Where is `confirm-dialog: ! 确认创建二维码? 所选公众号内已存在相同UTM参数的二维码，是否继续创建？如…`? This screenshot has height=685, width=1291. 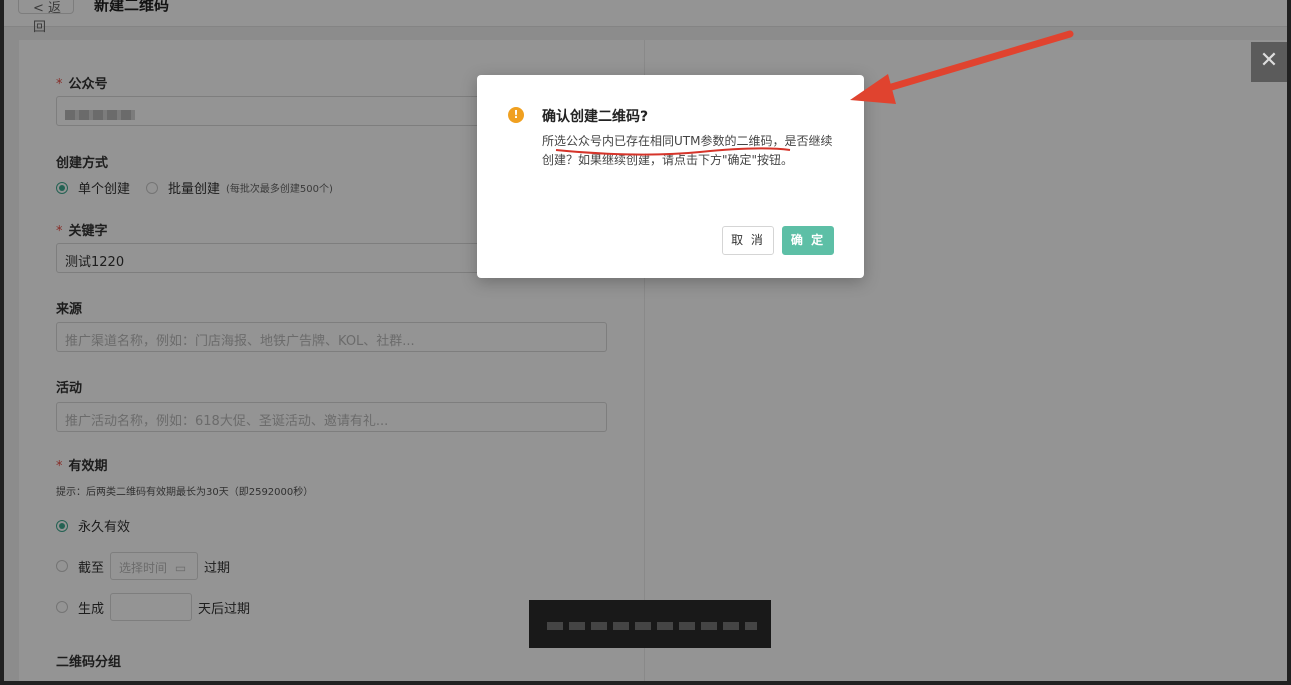 confirm-dialog: ! 确认创建二维码? 所选公众号内已存在相同UTM参数的二维码，是否继续创建？如… is located at coordinates (670, 176).